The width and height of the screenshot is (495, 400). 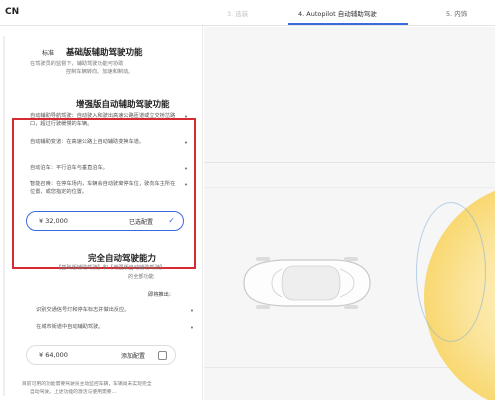 I want to click on basic-desc-1: 在驾驶员的监督下，辅助驾驶功能可协助, so click(x=77, y=64).